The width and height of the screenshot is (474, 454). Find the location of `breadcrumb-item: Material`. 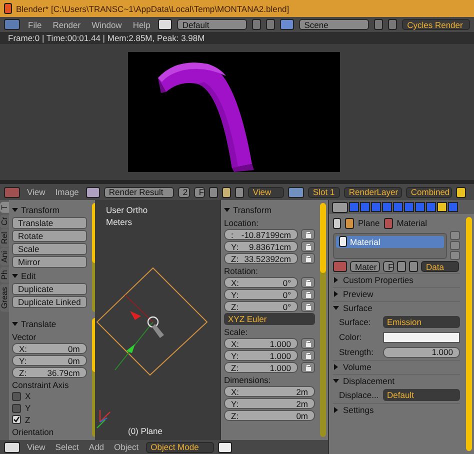

breadcrumb-item: Material is located at coordinates (411, 223).